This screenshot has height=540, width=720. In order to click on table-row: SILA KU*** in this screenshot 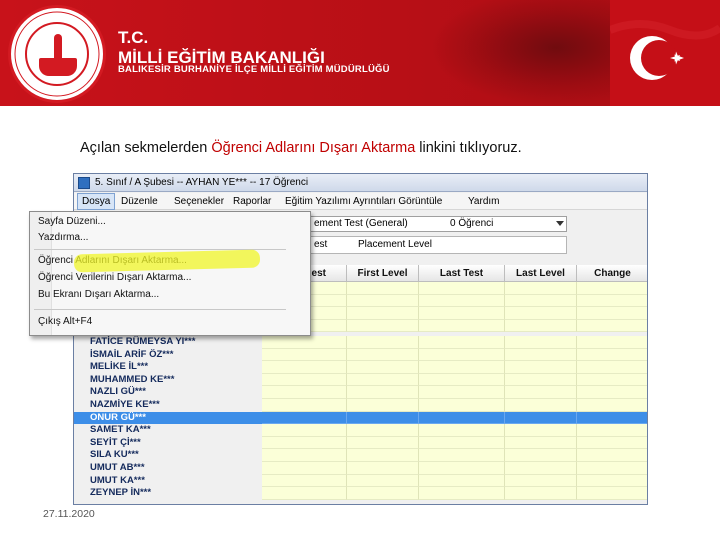, I will do `click(360, 455)`.